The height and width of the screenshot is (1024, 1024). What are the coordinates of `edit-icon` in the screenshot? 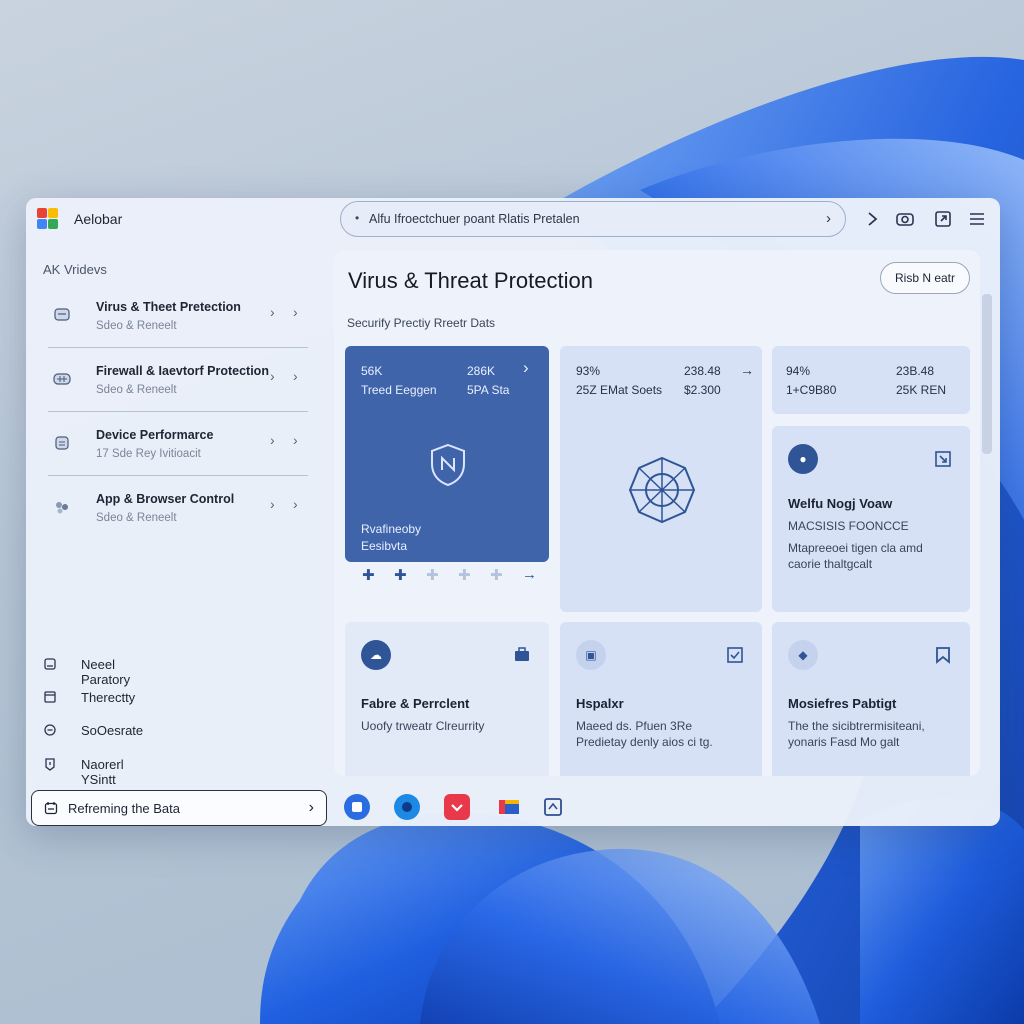 It's located at (873, 219).